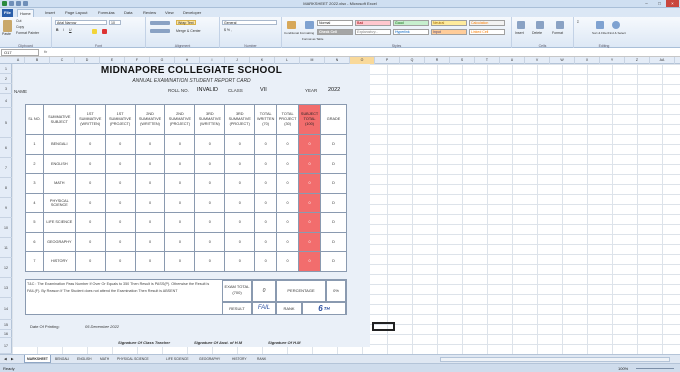  Describe the element at coordinates (59, 241) in the screenshot. I see `subject-cell: GEOGRAPHY` at that location.